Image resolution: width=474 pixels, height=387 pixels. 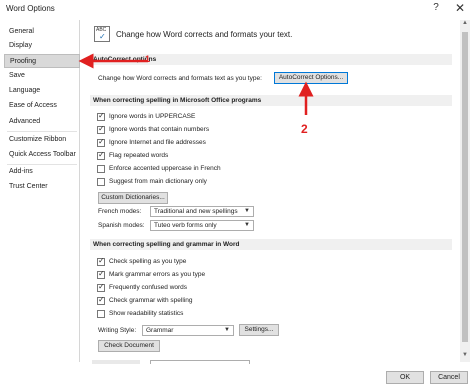 What do you see at coordinates (165, 168) in the screenshot?
I see `enforce-accented-label: Enforce accented uppercase in French` at bounding box center [165, 168].